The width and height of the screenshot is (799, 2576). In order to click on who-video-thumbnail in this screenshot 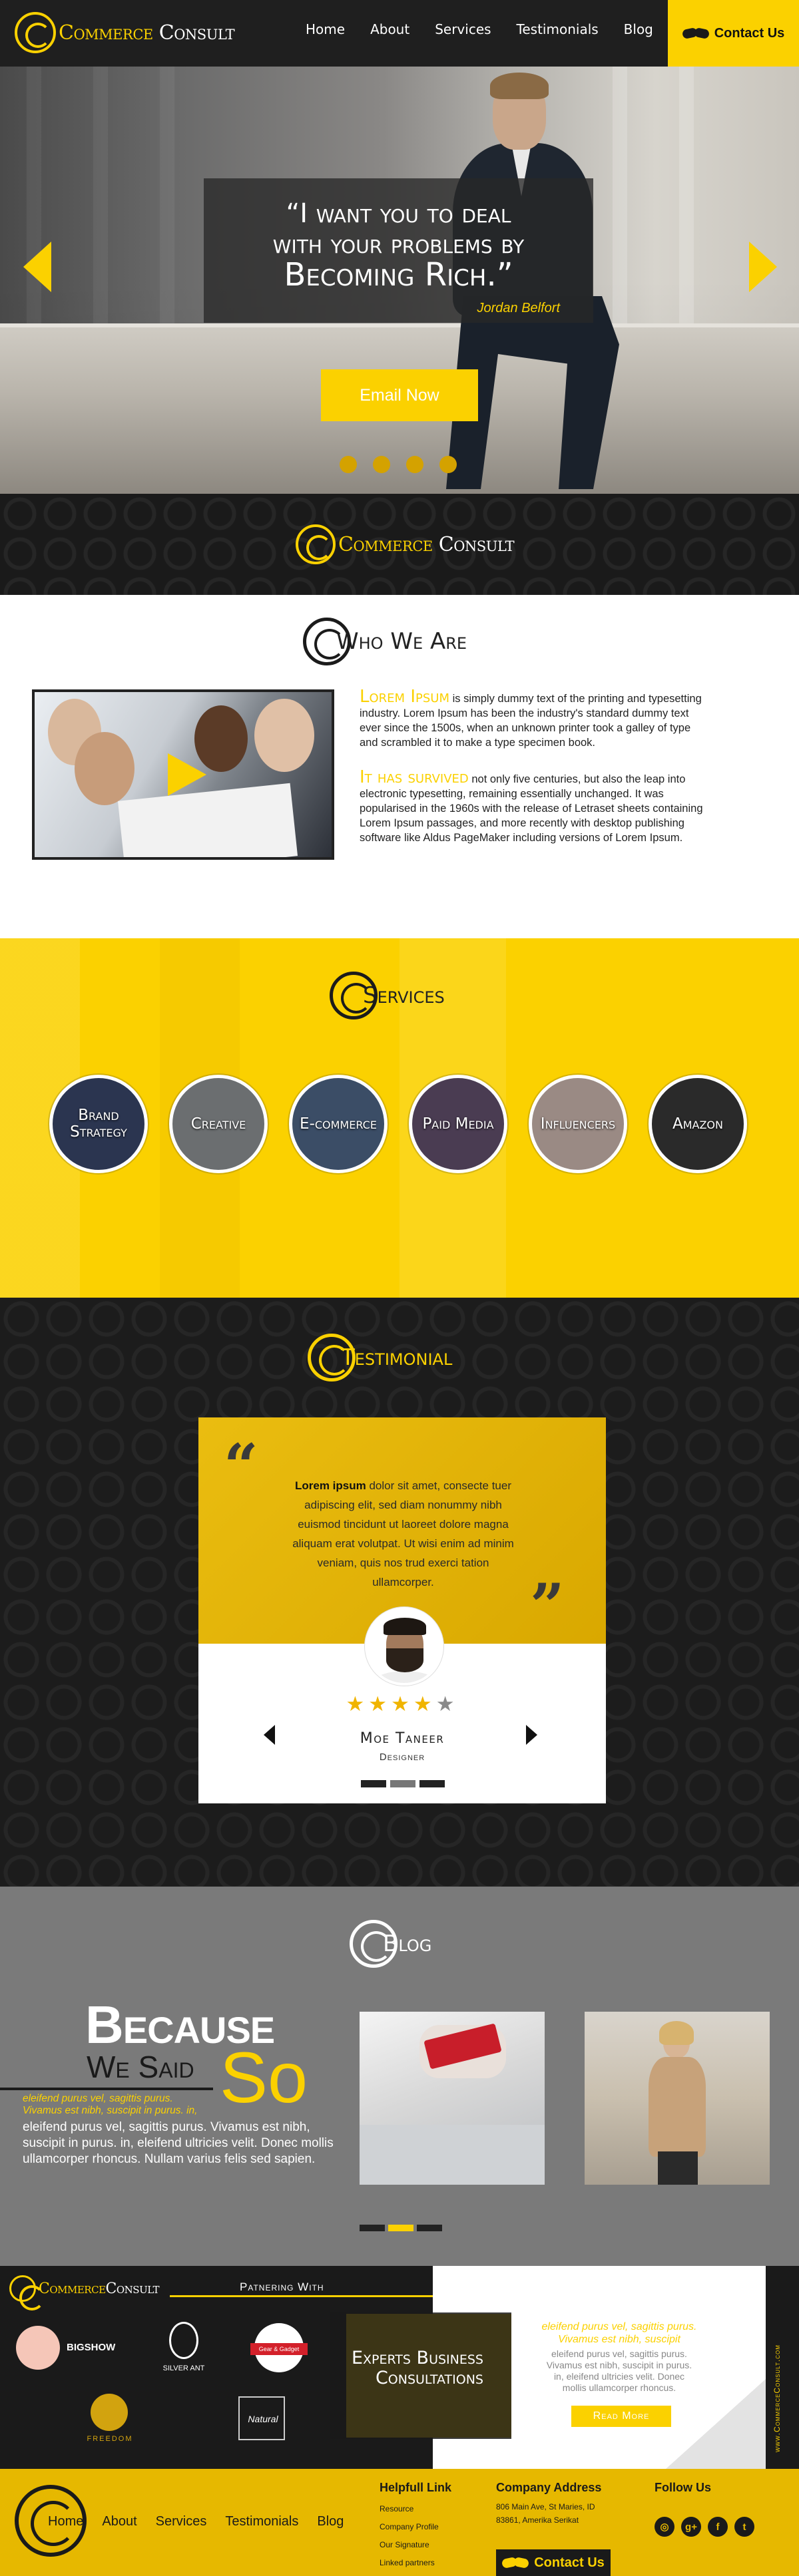, I will do `click(183, 775)`.